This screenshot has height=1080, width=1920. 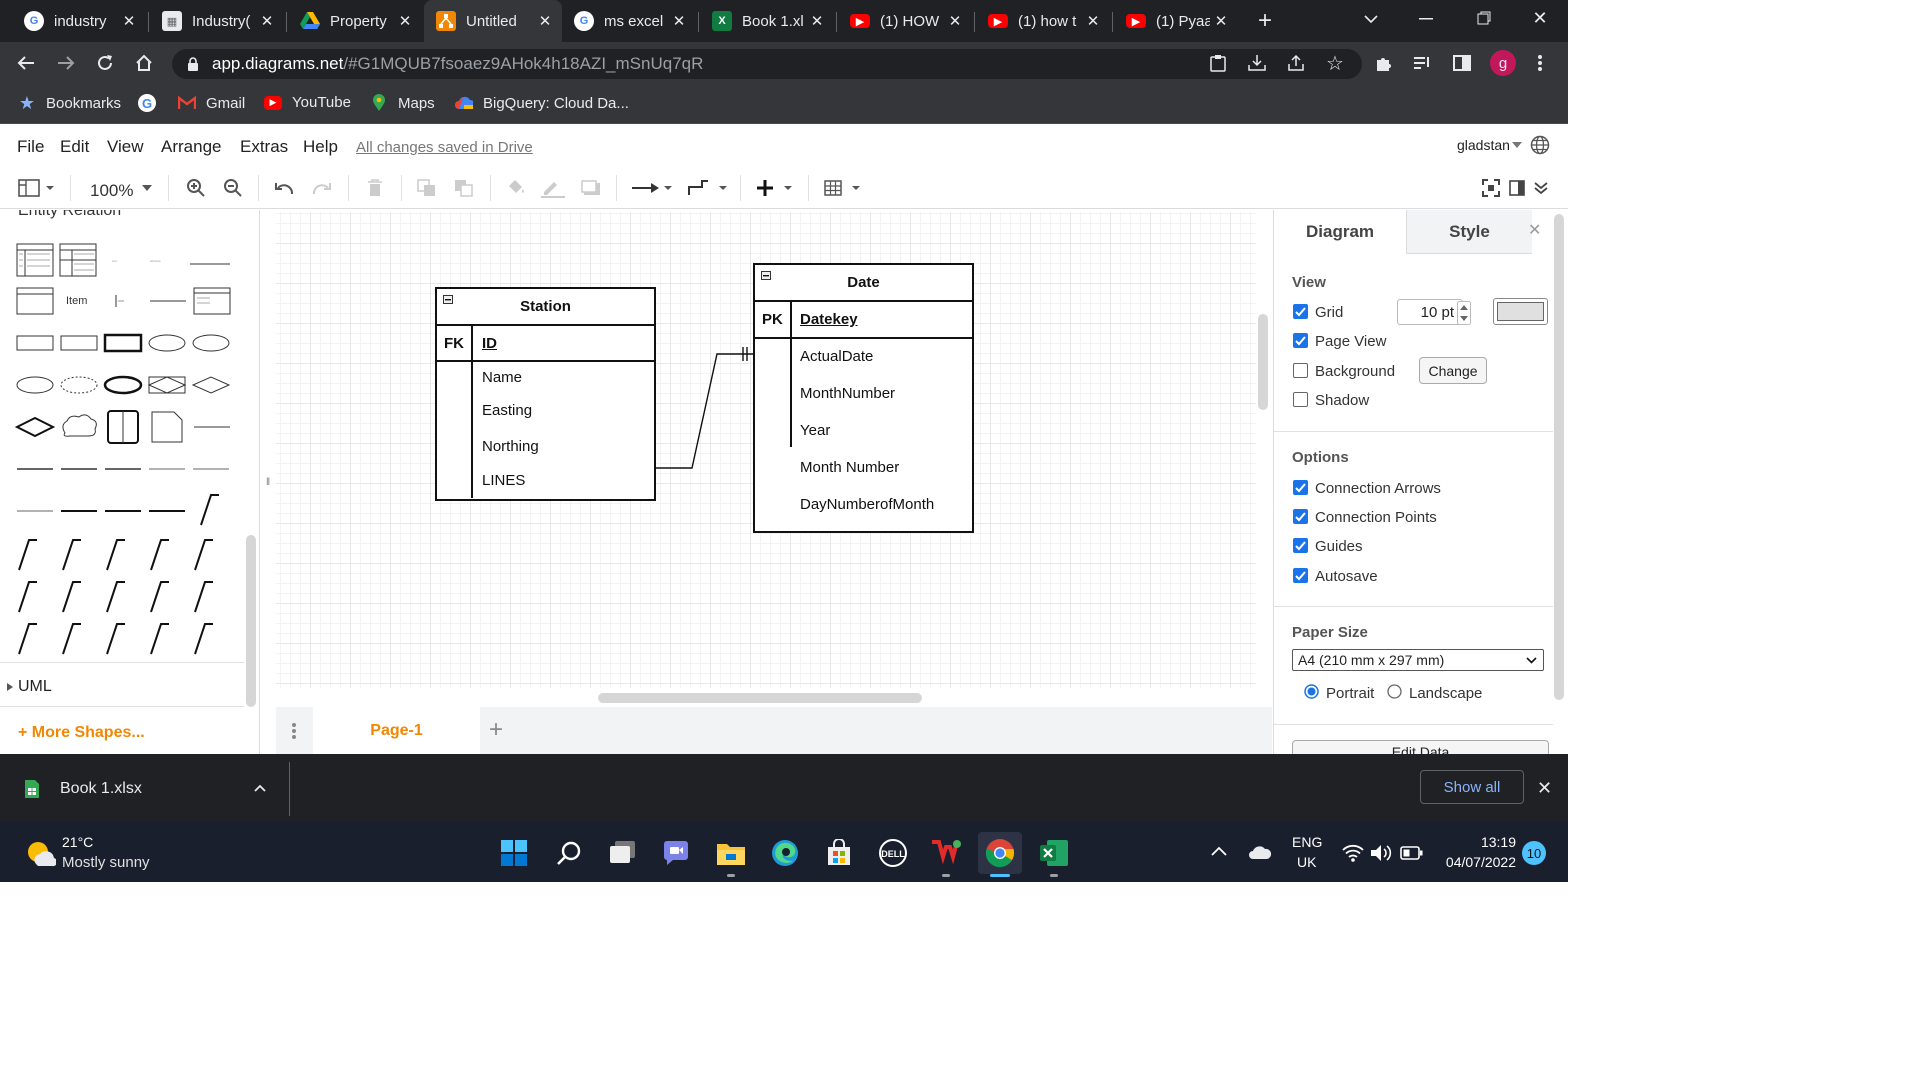 I want to click on media-queue-icon, so click(x=1422, y=63).